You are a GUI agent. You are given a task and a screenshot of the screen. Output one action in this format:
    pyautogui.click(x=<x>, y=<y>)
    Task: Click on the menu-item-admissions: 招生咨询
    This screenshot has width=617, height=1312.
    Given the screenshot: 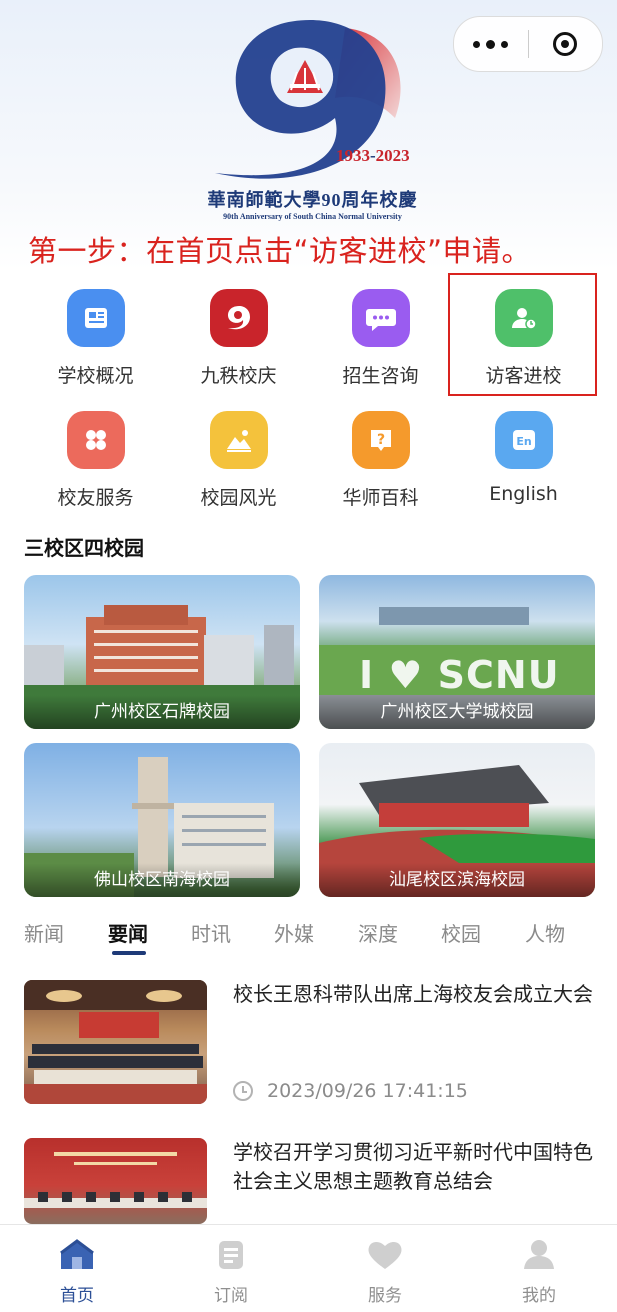 What is the action you would take?
    pyautogui.click(x=380, y=335)
    